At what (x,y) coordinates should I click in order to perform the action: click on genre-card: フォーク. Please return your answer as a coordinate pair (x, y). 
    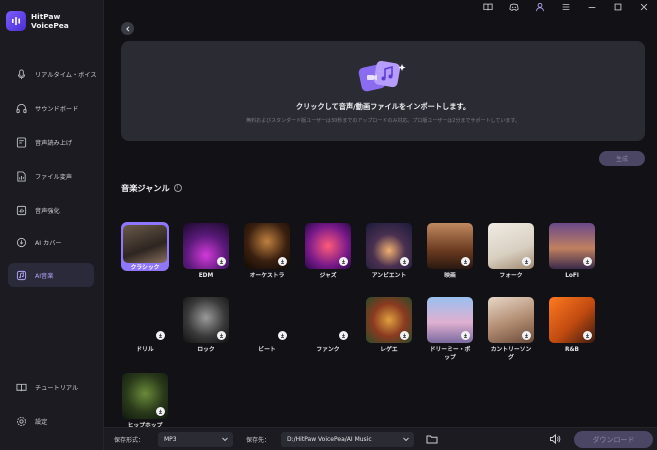
    Looking at the image, I should click on (511, 252).